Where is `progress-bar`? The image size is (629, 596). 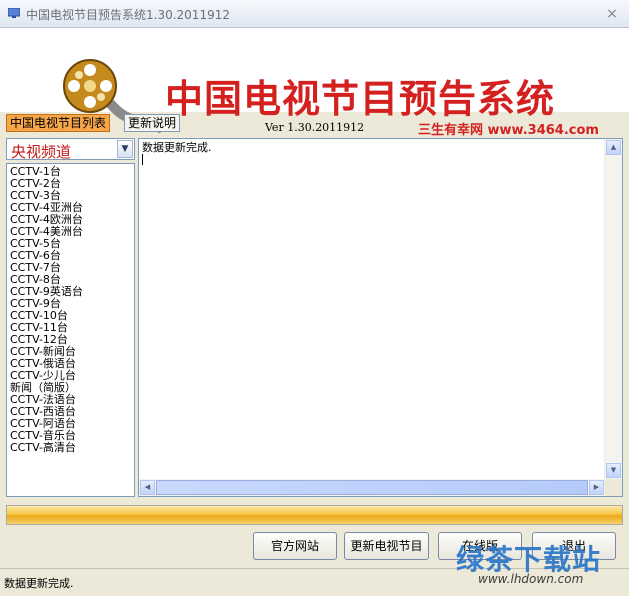
progress-bar is located at coordinates (314, 515).